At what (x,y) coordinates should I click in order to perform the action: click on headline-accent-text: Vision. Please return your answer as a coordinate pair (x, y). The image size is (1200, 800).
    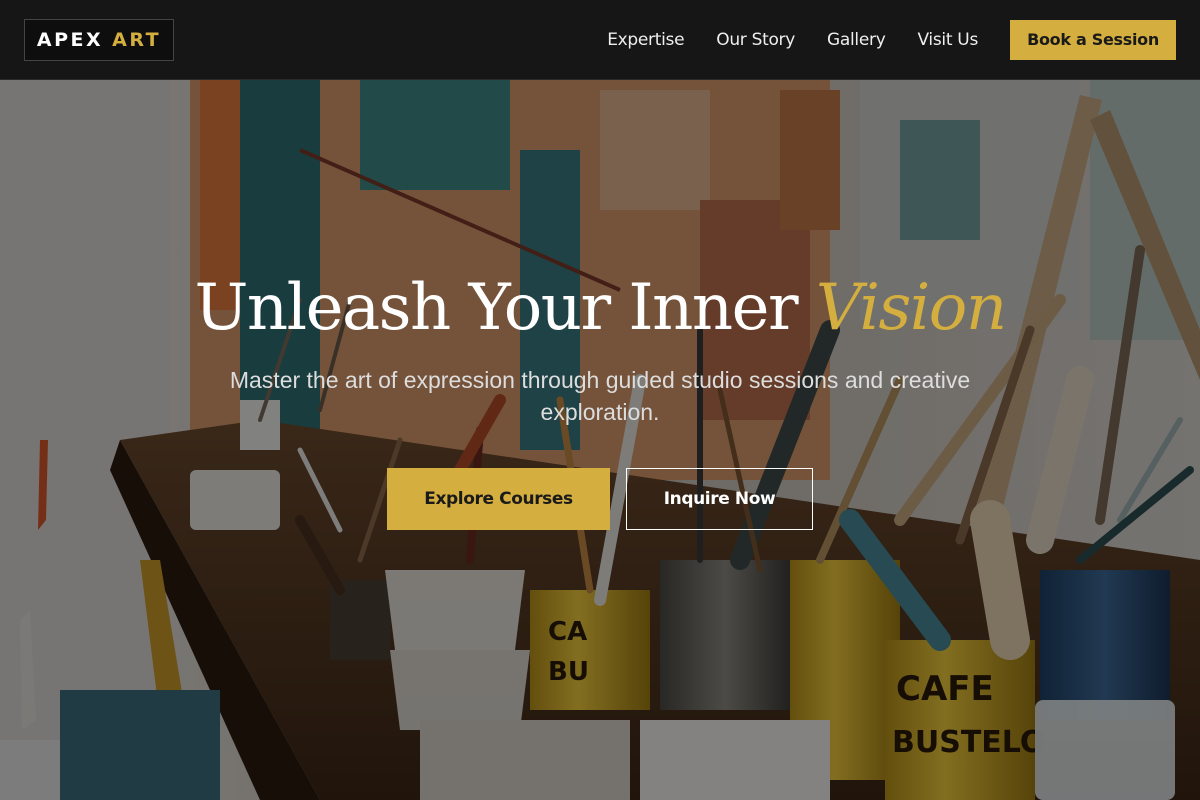
    Looking at the image, I should click on (911, 308).